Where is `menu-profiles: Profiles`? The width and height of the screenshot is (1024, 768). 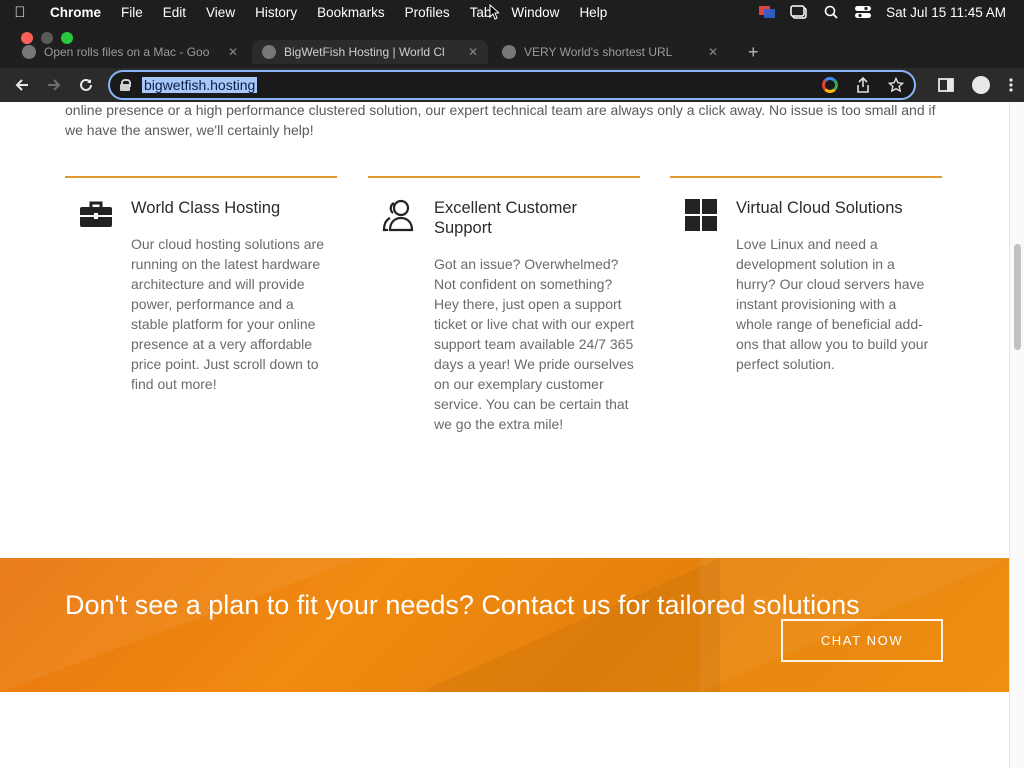 menu-profiles: Profiles is located at coordinates (427, 12).